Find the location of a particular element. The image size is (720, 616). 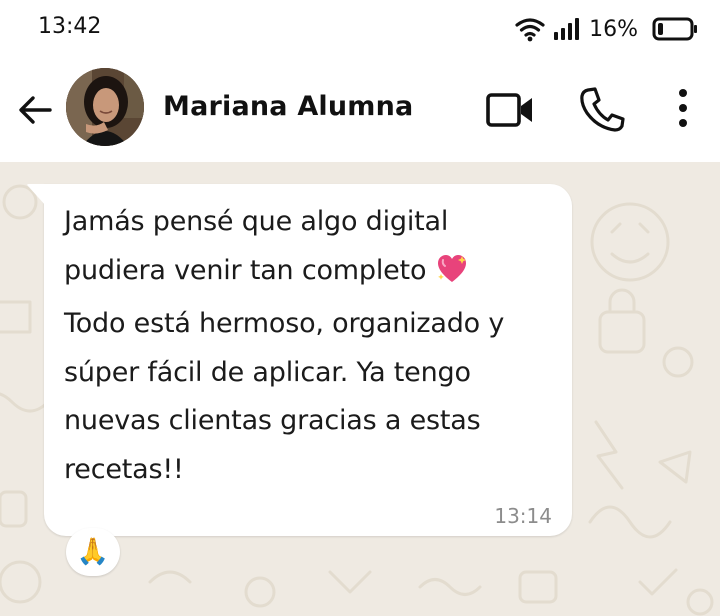

more-options-button is located at coordinates (683, 109).